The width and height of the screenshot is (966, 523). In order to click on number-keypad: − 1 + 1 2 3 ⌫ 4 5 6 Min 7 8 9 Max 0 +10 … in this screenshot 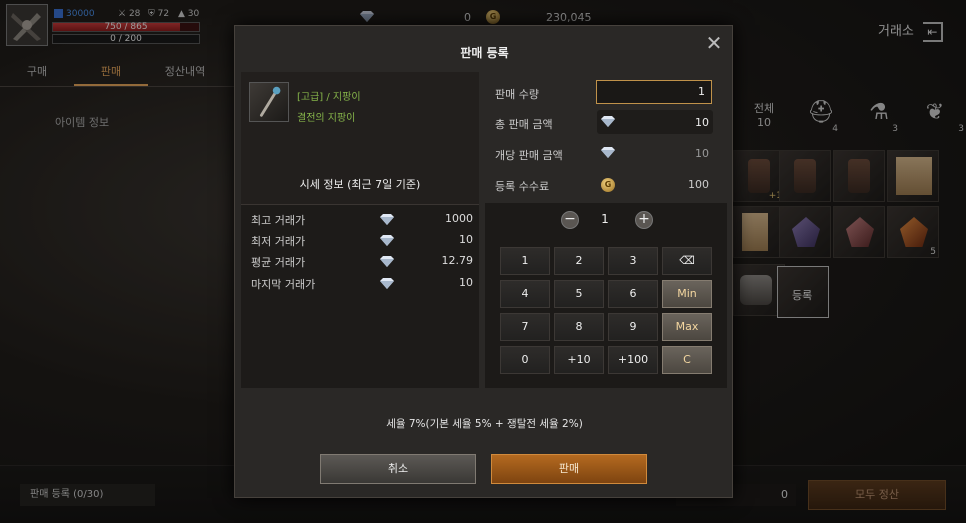, I will do `click(606, 295)`.